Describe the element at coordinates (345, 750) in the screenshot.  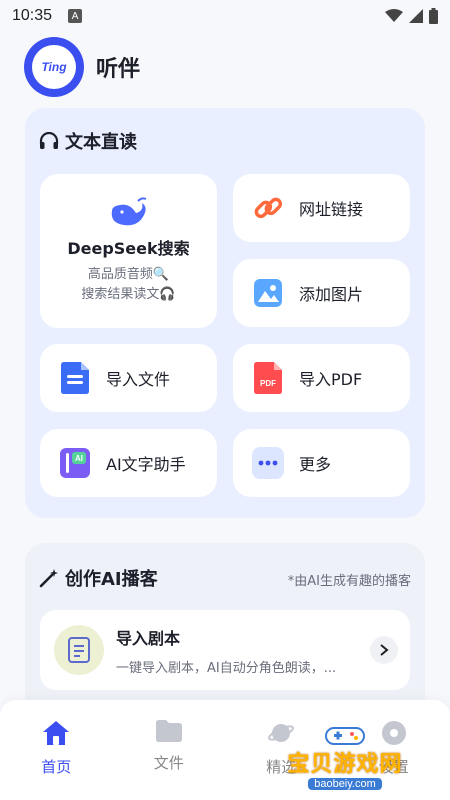
I see `watermark-logo: 宝贝游戏网 baobeiy.com` at that location.